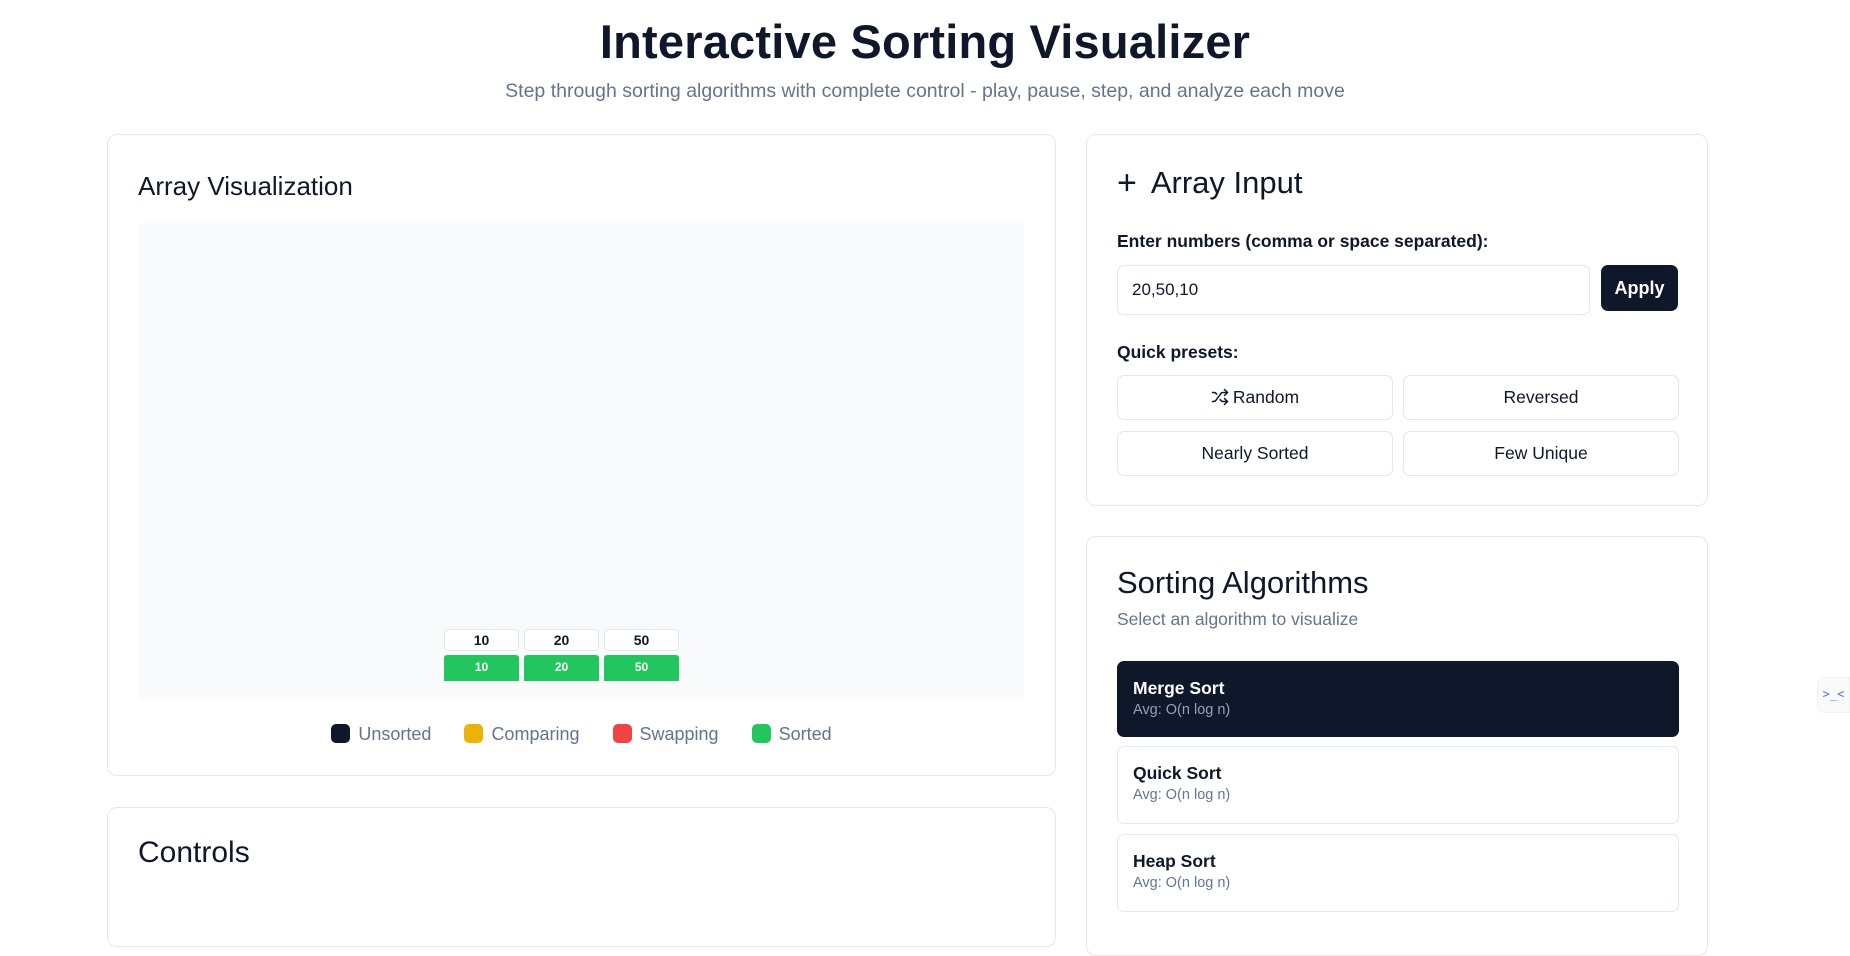 The height and width of the screenshot is (956, 1850). I want to click on algorithm-item-quick-sort: Quick Sort Avg: O(n log n), so click(1398, 785).